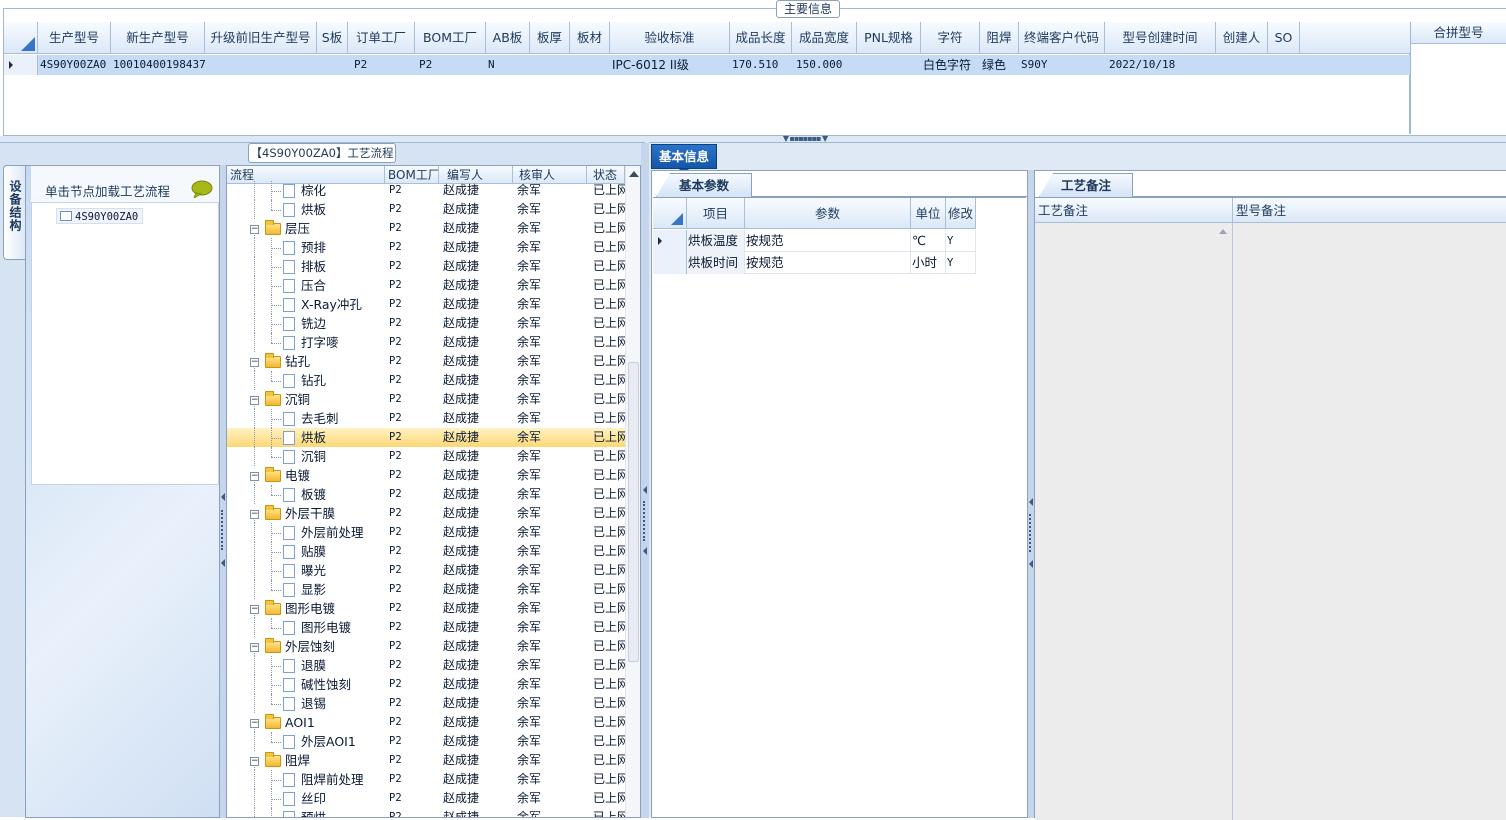 This screenshot has height=820, width=1506. I want to click on scroll-thumb, so click(633, 512).